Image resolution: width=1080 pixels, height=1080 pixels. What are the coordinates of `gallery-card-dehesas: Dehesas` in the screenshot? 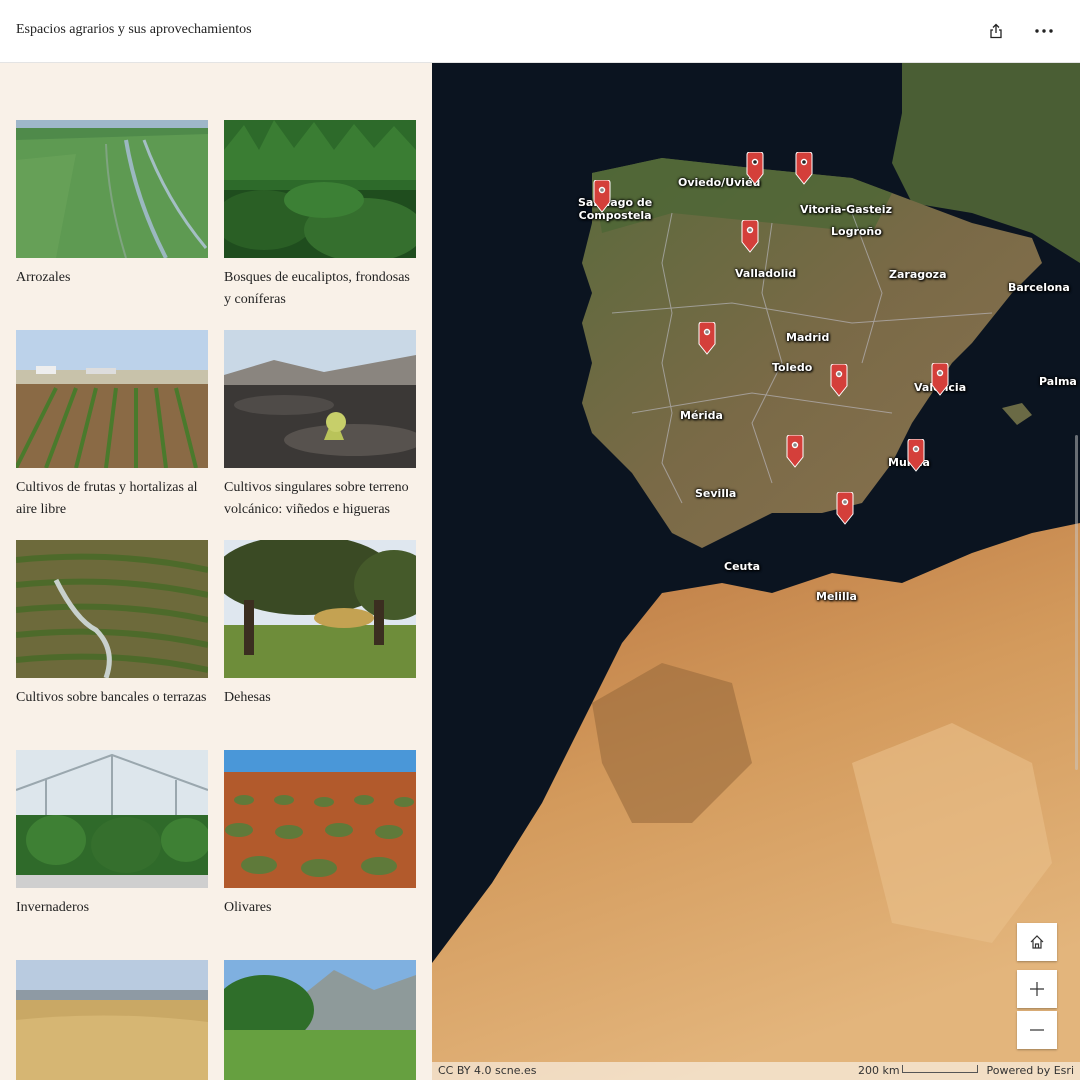 It's located at (320, 624).